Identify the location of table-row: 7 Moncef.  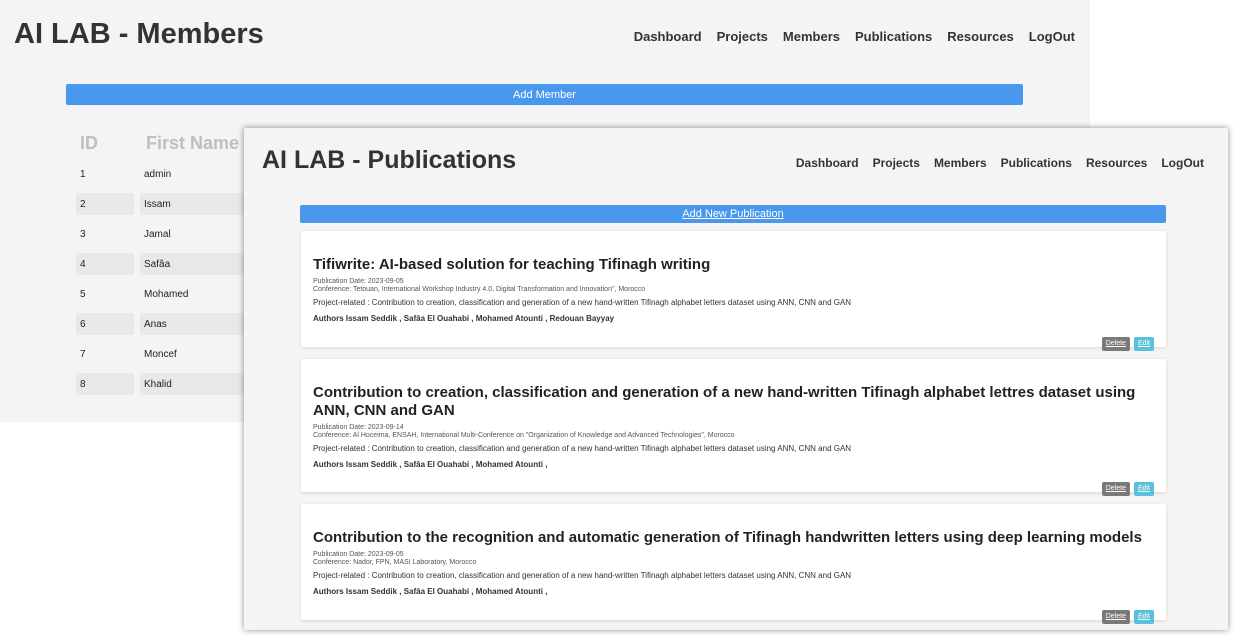
(171, 354).